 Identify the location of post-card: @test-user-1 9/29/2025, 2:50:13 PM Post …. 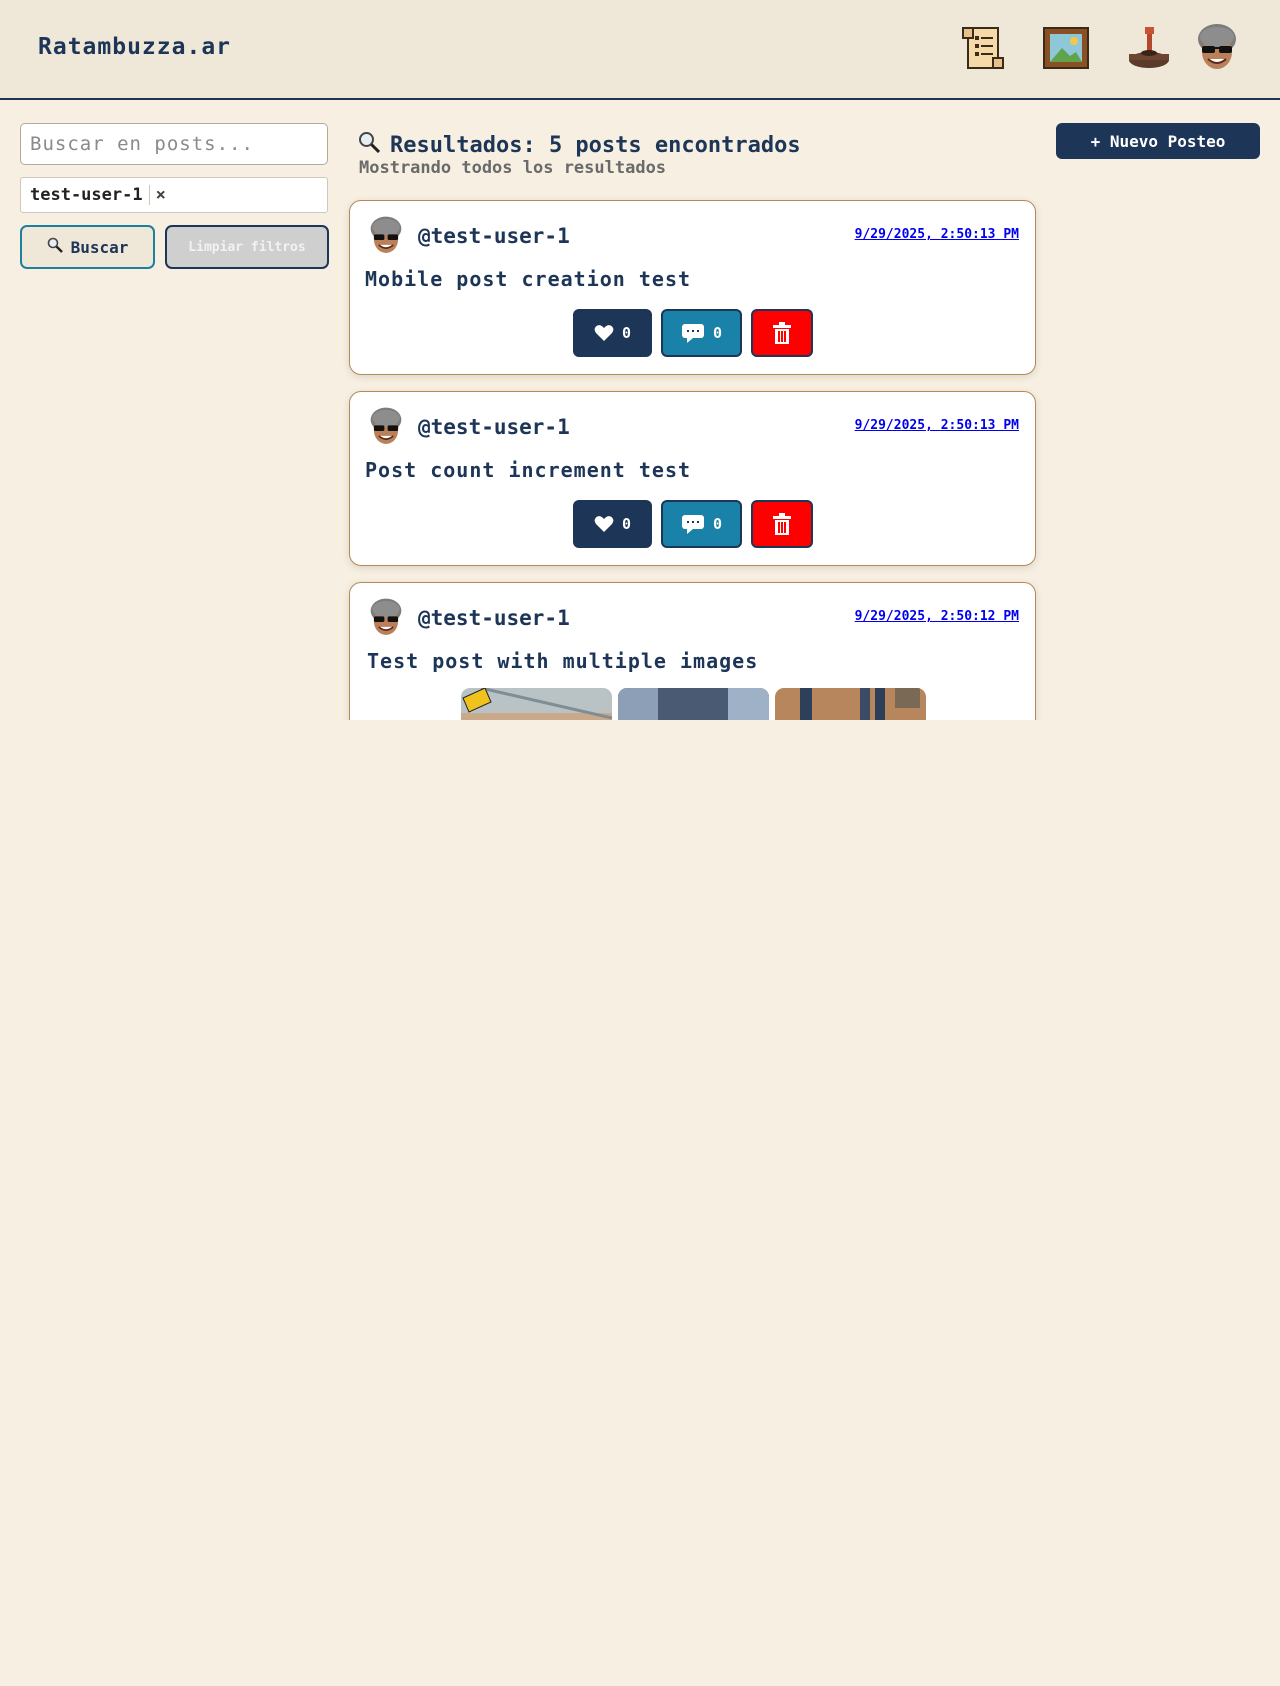
(692, 478).